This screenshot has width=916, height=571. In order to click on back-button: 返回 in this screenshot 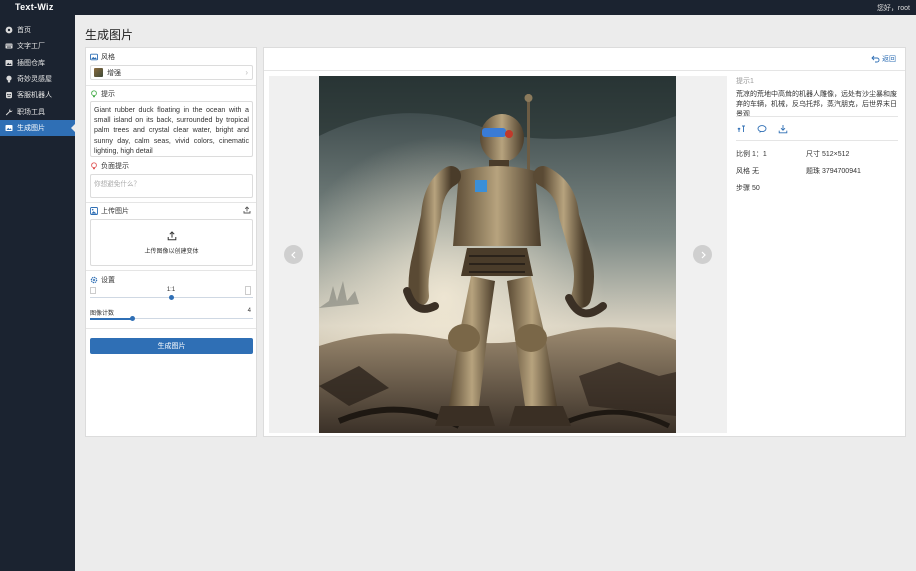, I will do `click(883, 59)`.